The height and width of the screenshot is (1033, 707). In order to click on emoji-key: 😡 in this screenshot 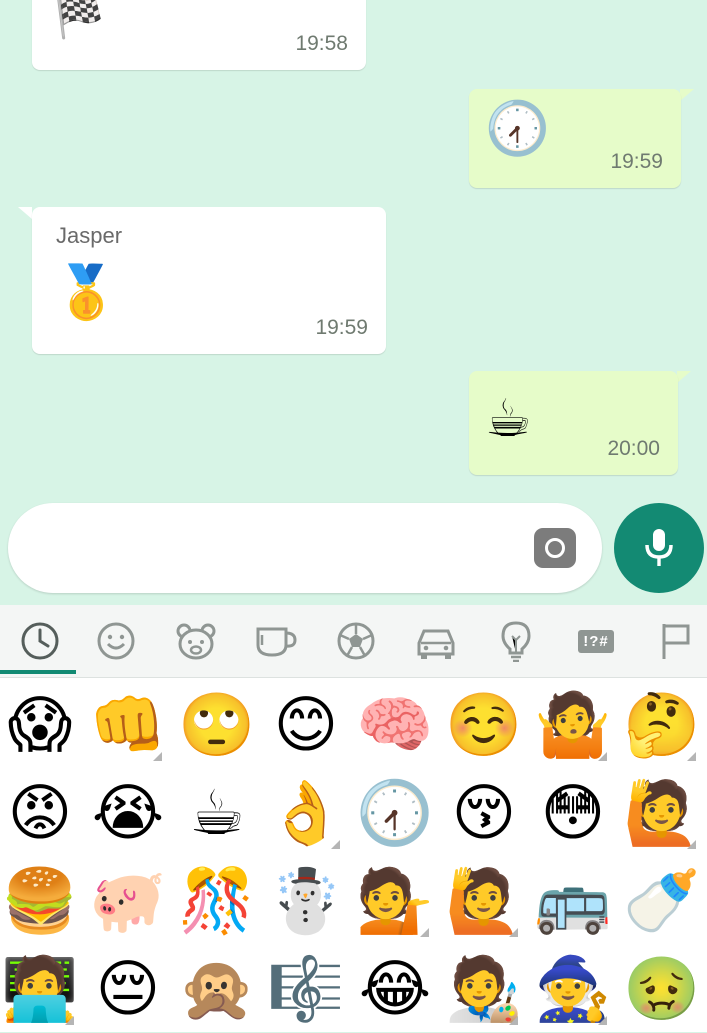, I will do `click(42, 813)`.